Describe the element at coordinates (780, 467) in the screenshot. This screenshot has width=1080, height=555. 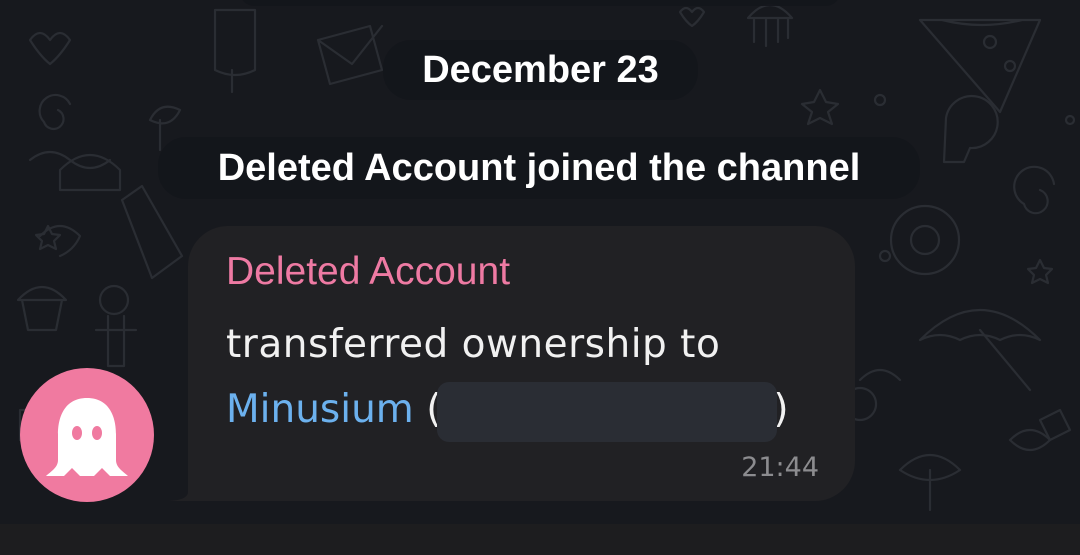
I see `message-timestamp: 21:44` at that location.